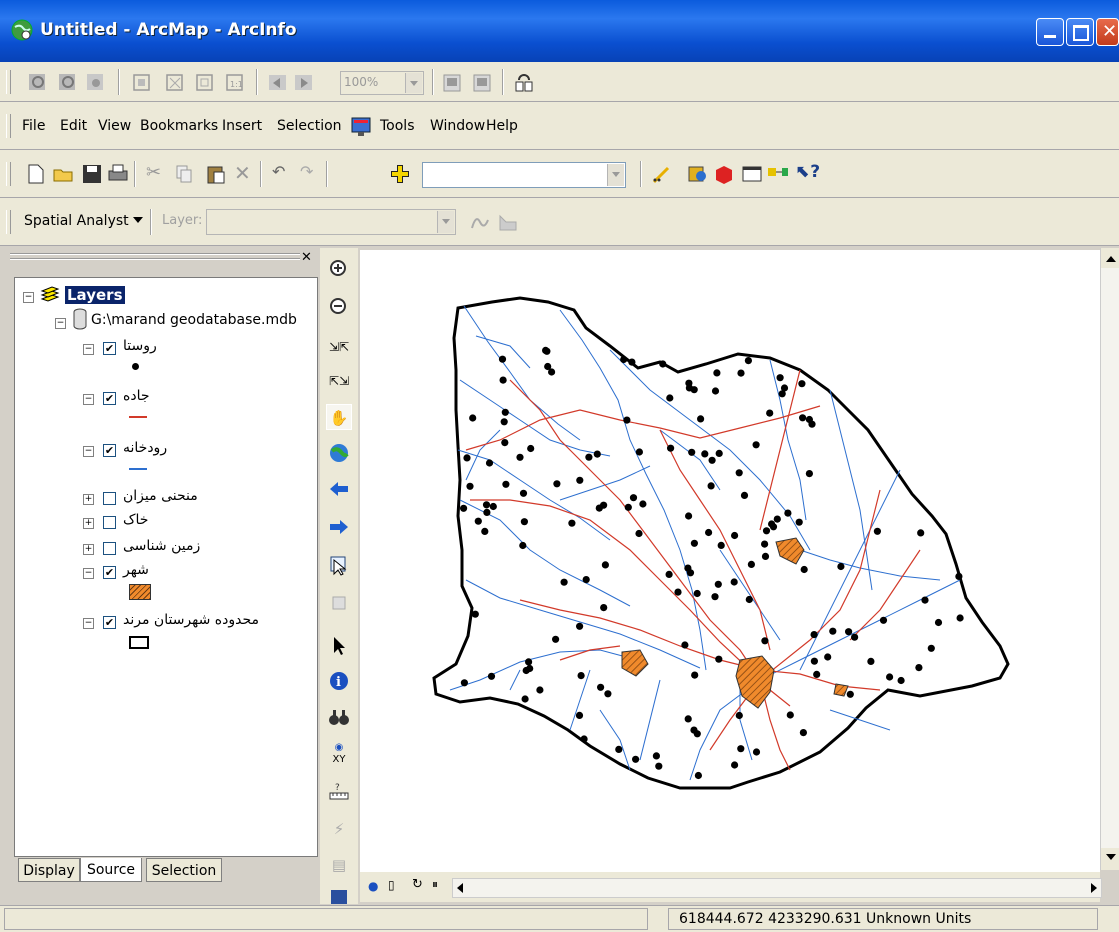 The height and width of the screenshot is (932, 1119). Describe the element at coordinates (306, 257) in the screenshot. I see `toc-close-icon: ✕` at that location.